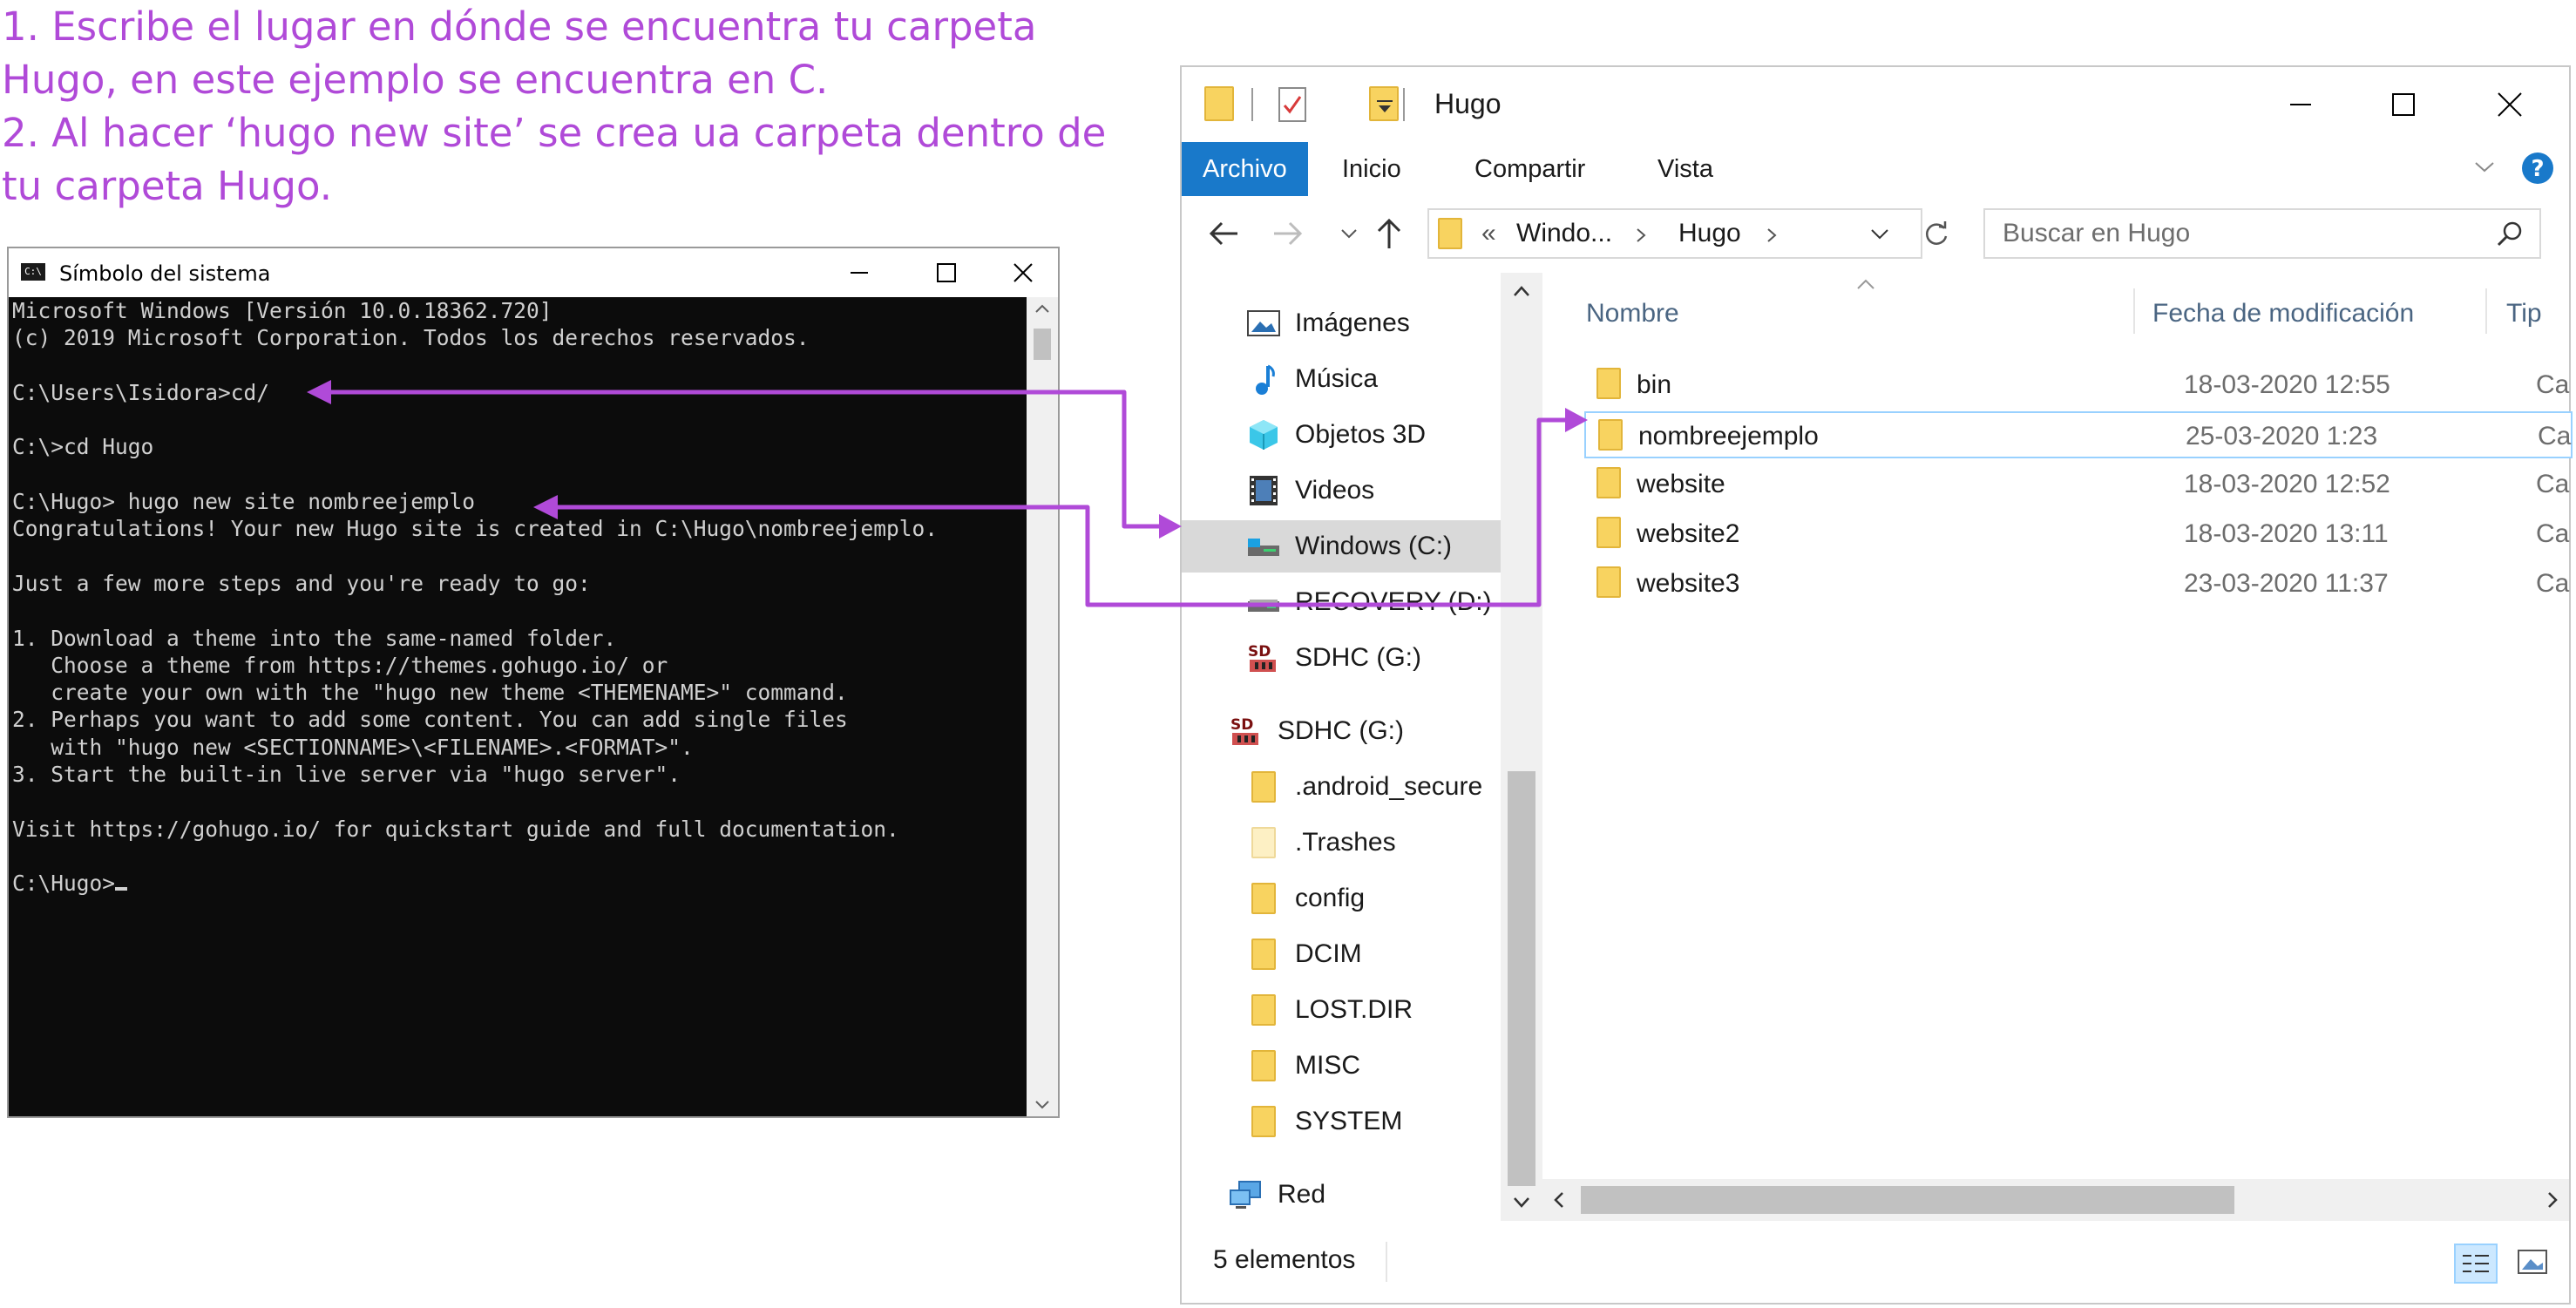 The height and width of the screenshot is (1308, 2576). What do you see at coordinates (545, 507) in the screenshot?
I see `arrowhead-newsite-icon` at bounding box center [545, 507].